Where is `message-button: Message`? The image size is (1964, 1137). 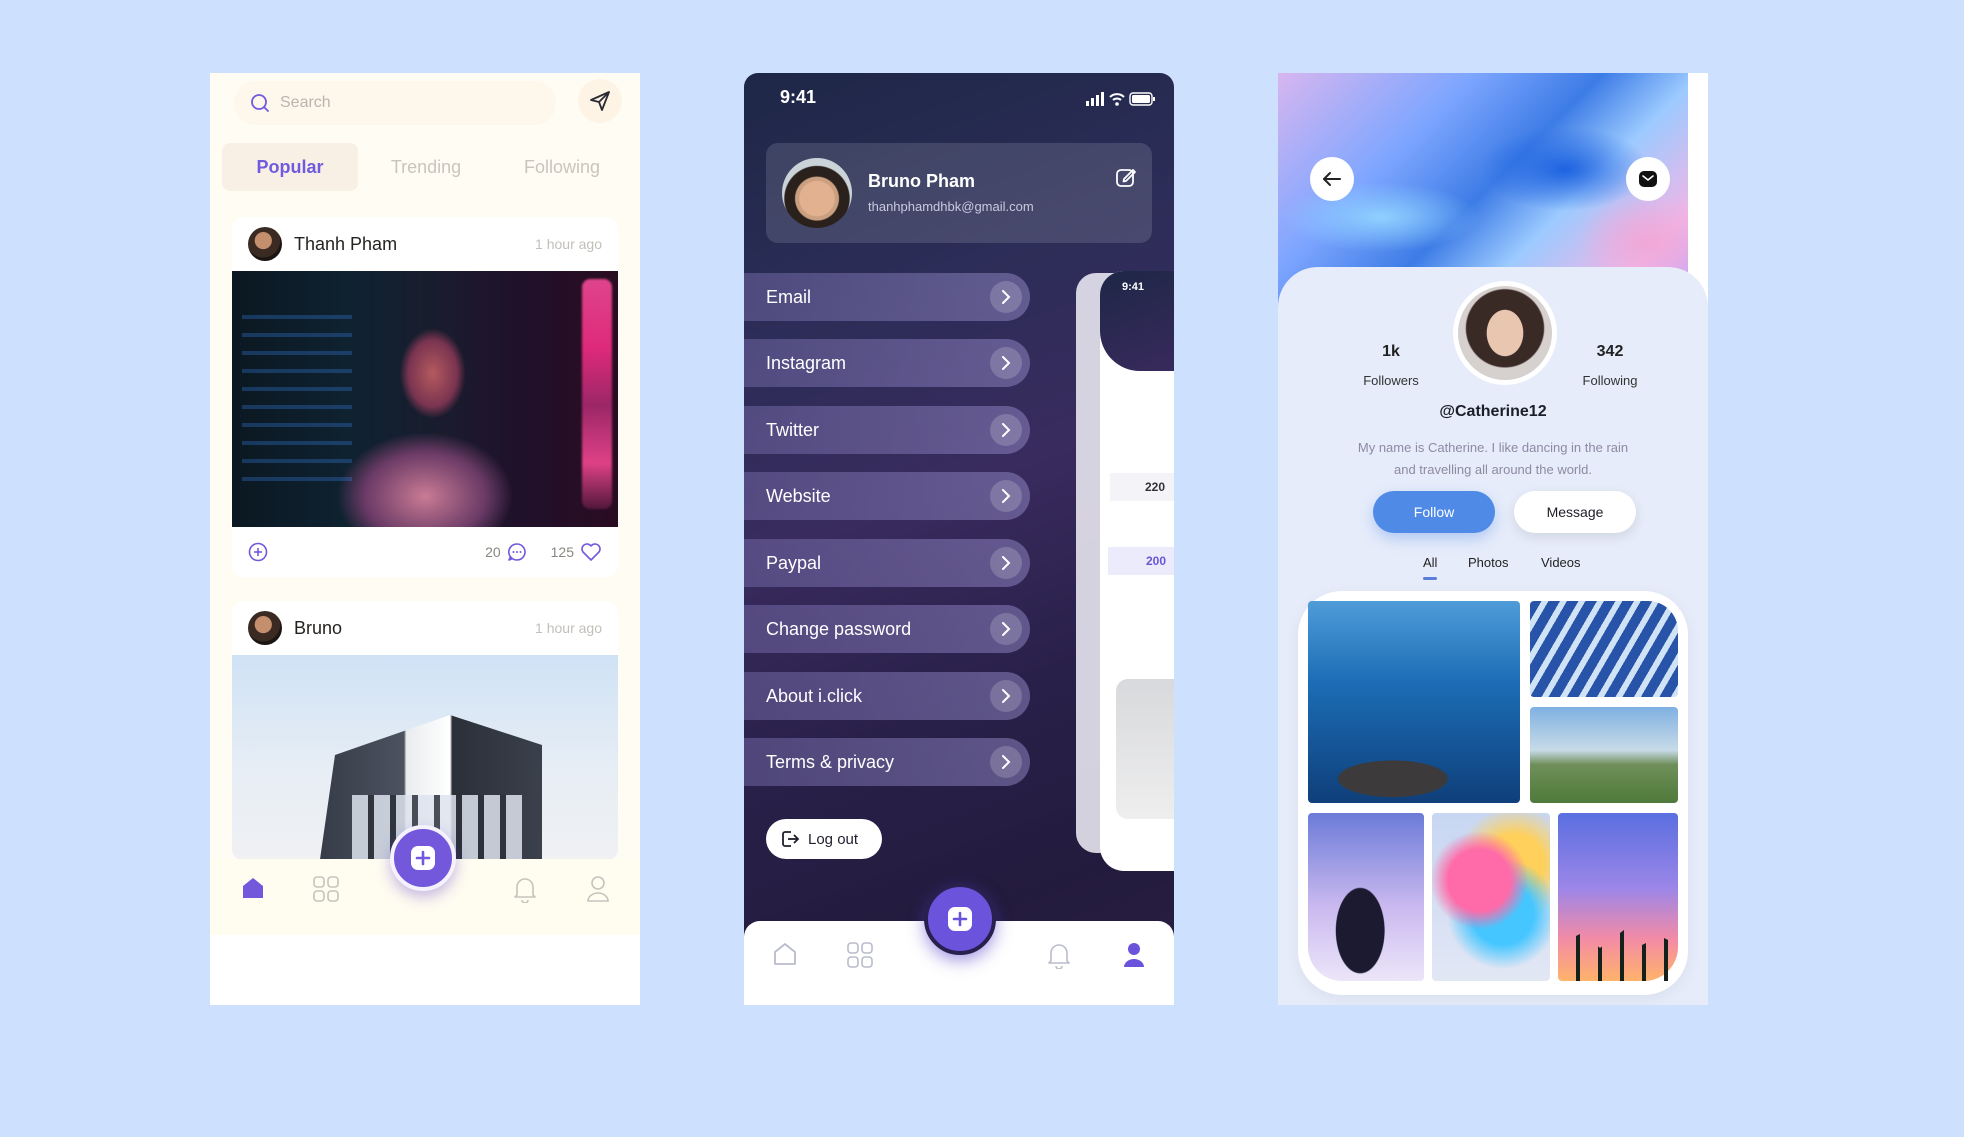
message-button: Message is located at coordinates (1575, 512).